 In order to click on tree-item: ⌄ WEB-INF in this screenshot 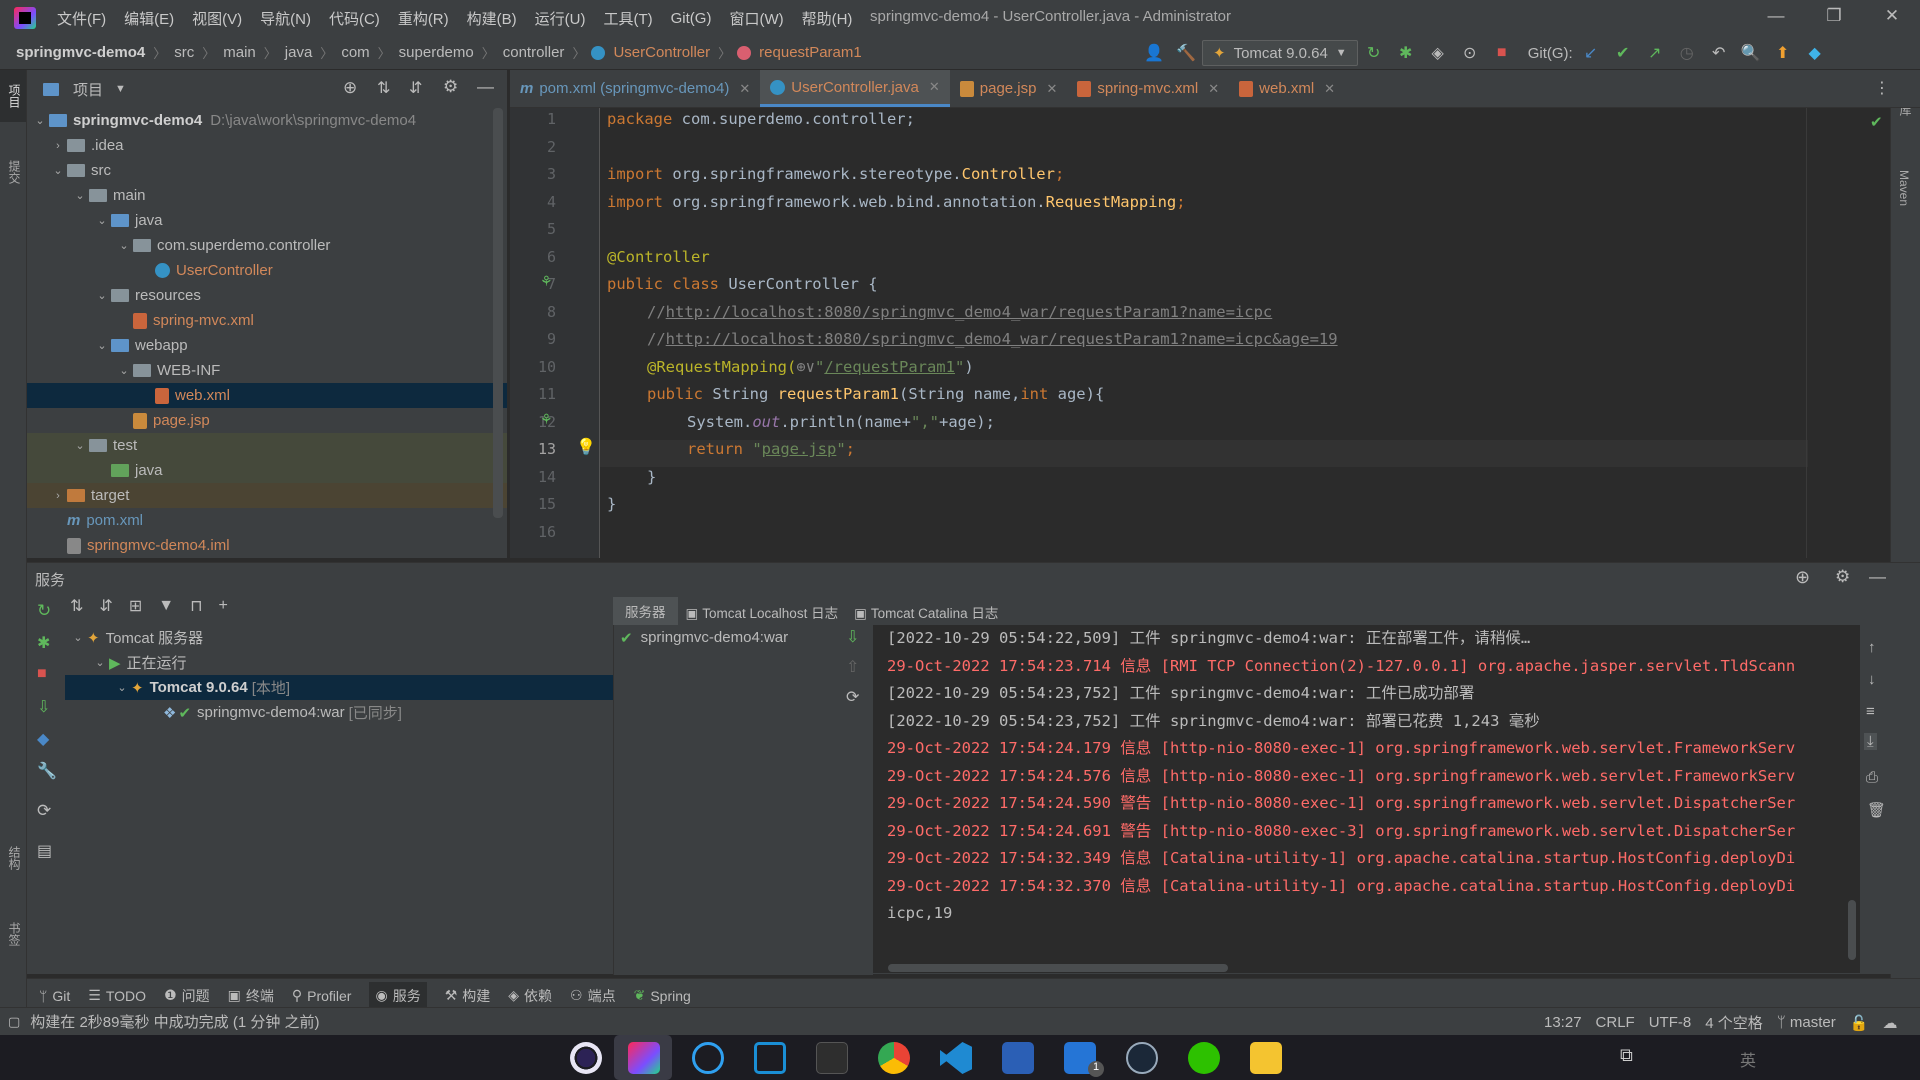, I will do `click(267, 370)`.